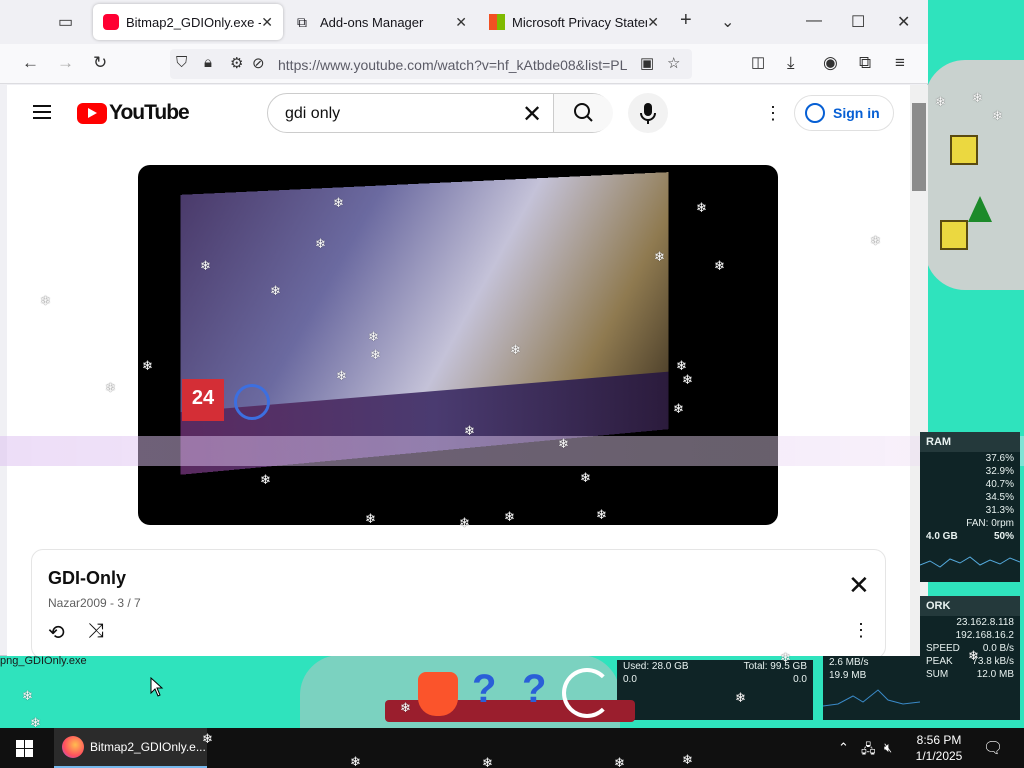 This screenshot has height=768, width=1024. What do you see at coordinates (964, 150) in the screenshot?
I see `desktop-house-art` at bounding box center [964, 150].